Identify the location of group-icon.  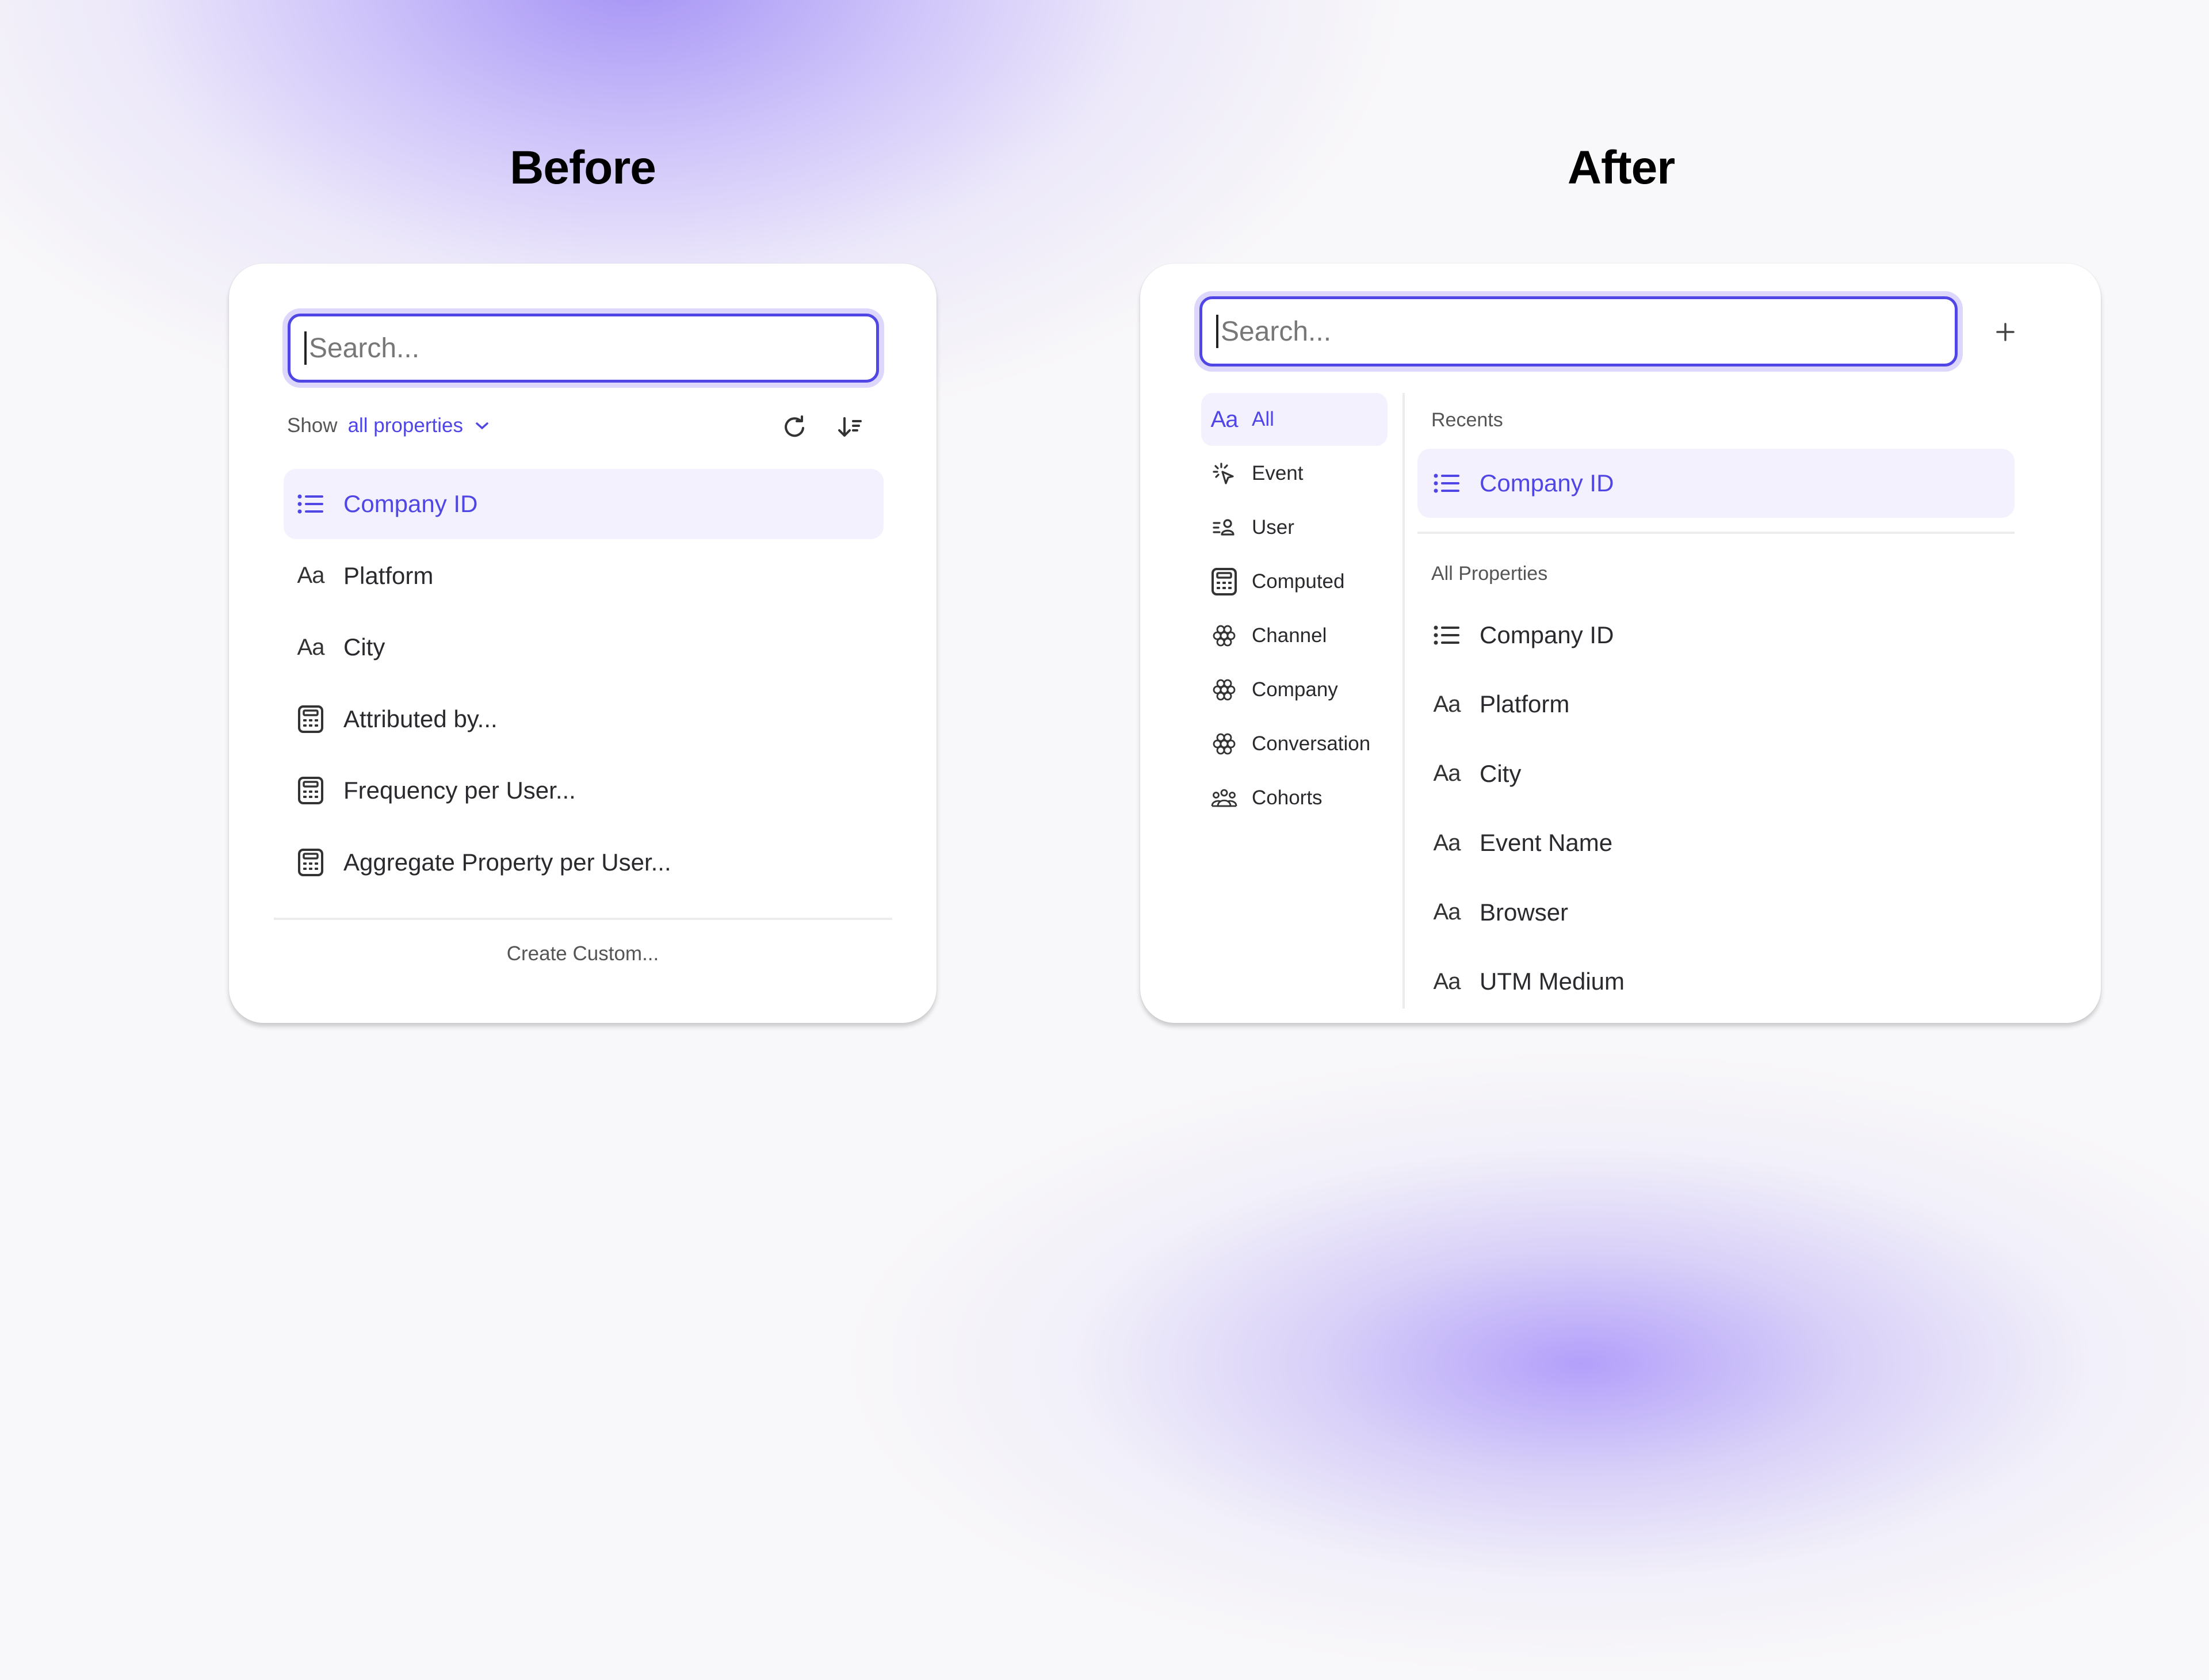
(1224, 798).